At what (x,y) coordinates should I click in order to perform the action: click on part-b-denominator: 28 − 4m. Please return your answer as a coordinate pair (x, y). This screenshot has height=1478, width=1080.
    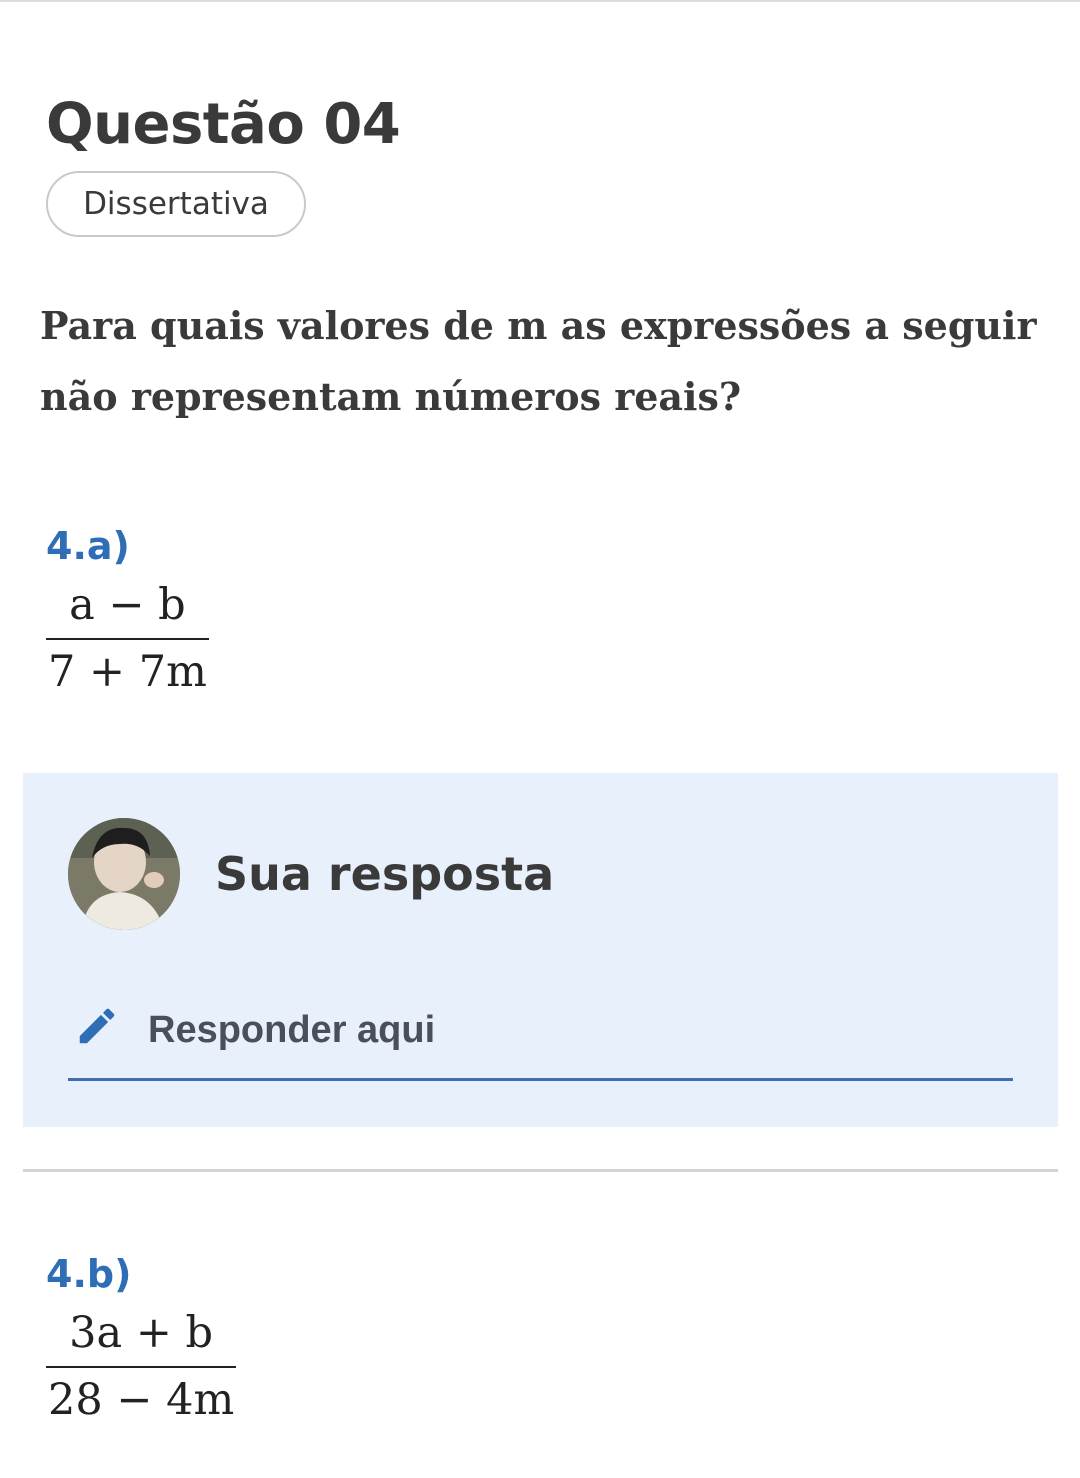
    Looking at the image, I should click on (141, 1400).